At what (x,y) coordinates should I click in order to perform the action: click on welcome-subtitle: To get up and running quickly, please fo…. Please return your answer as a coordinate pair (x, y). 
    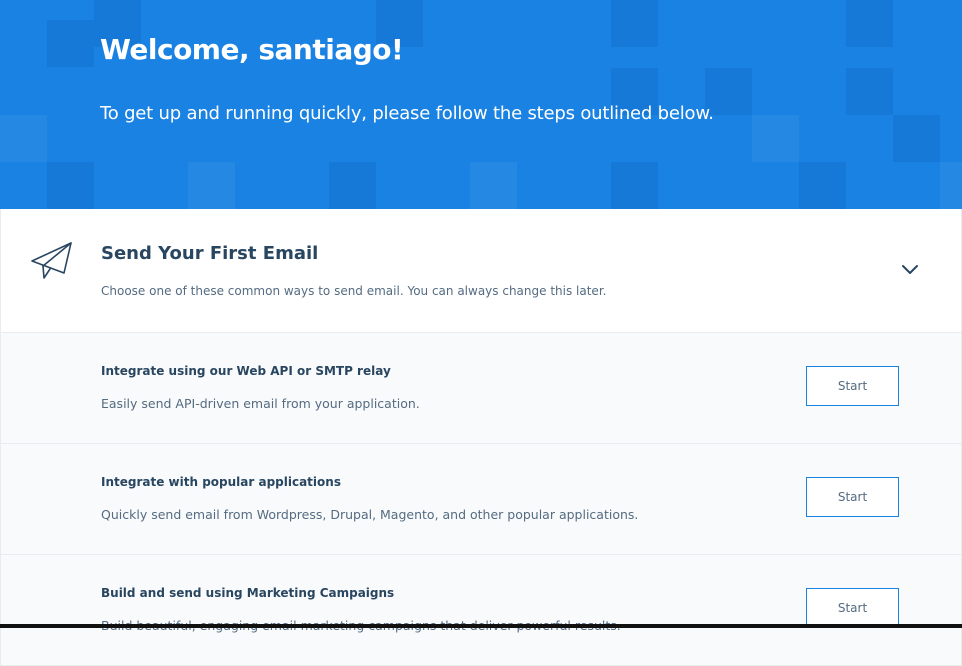
    Looking at the image, I should click on (407, 113).